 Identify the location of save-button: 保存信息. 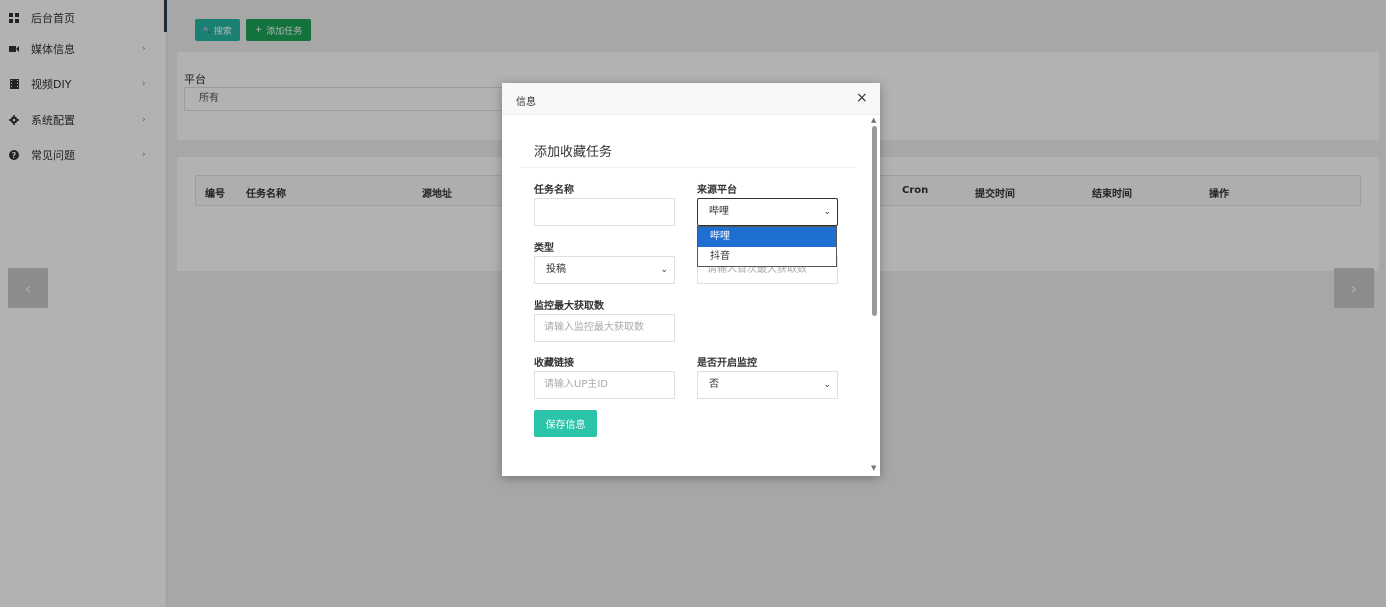
(565, 423).